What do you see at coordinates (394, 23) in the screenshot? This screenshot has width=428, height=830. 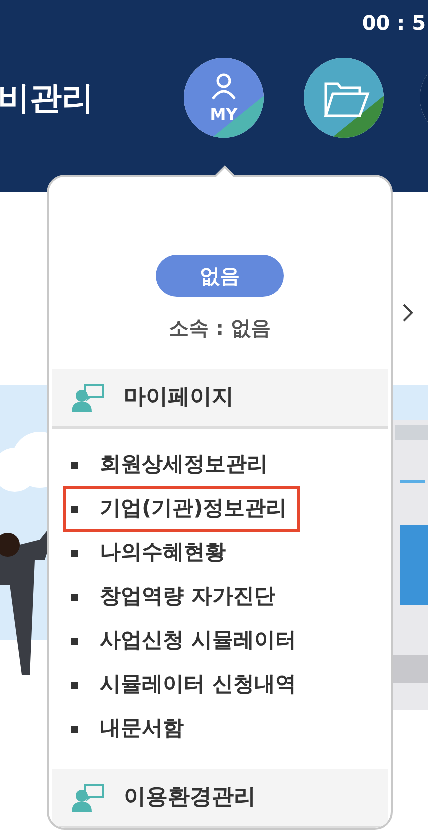 I see `session-timer: 00 : 5` at bounding box center [394, 23].